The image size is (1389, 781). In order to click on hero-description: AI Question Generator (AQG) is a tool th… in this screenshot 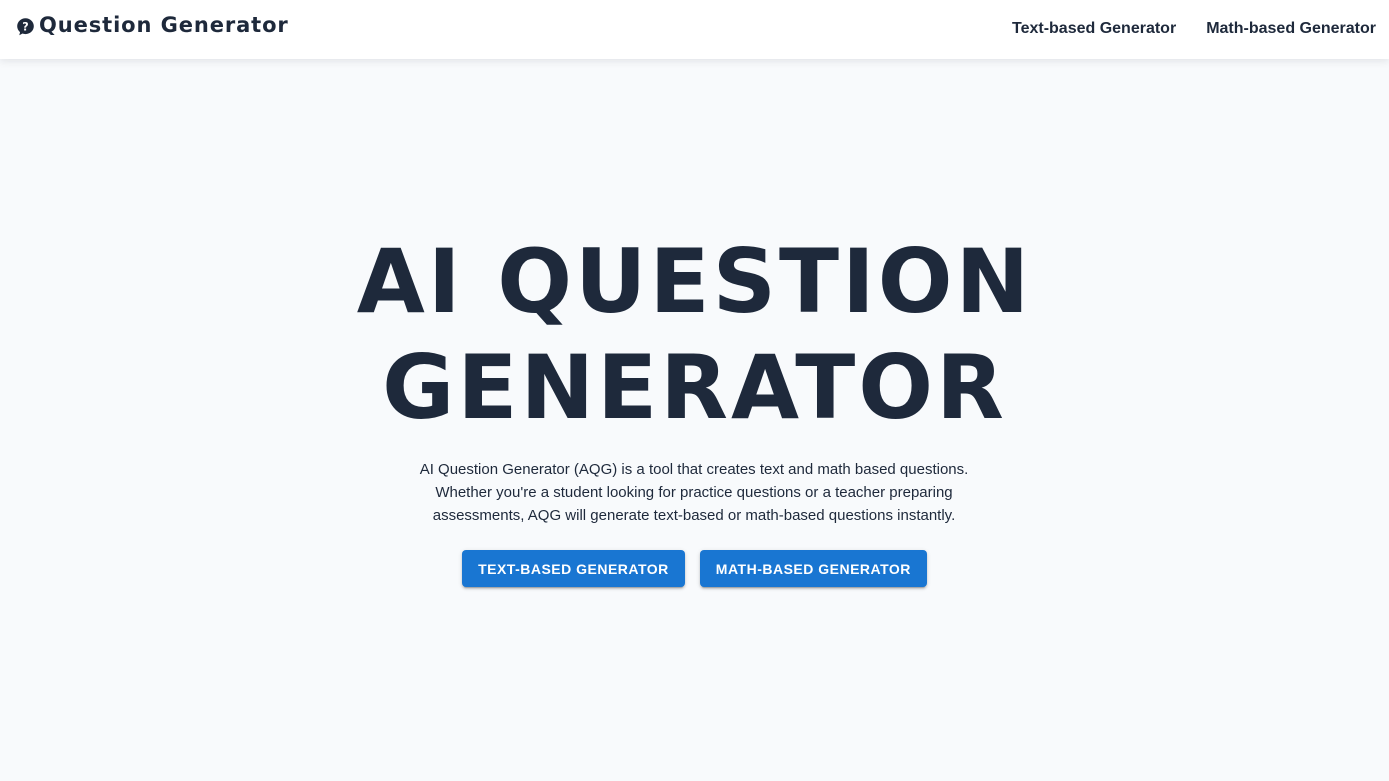, I will do `click(694, 492)`.